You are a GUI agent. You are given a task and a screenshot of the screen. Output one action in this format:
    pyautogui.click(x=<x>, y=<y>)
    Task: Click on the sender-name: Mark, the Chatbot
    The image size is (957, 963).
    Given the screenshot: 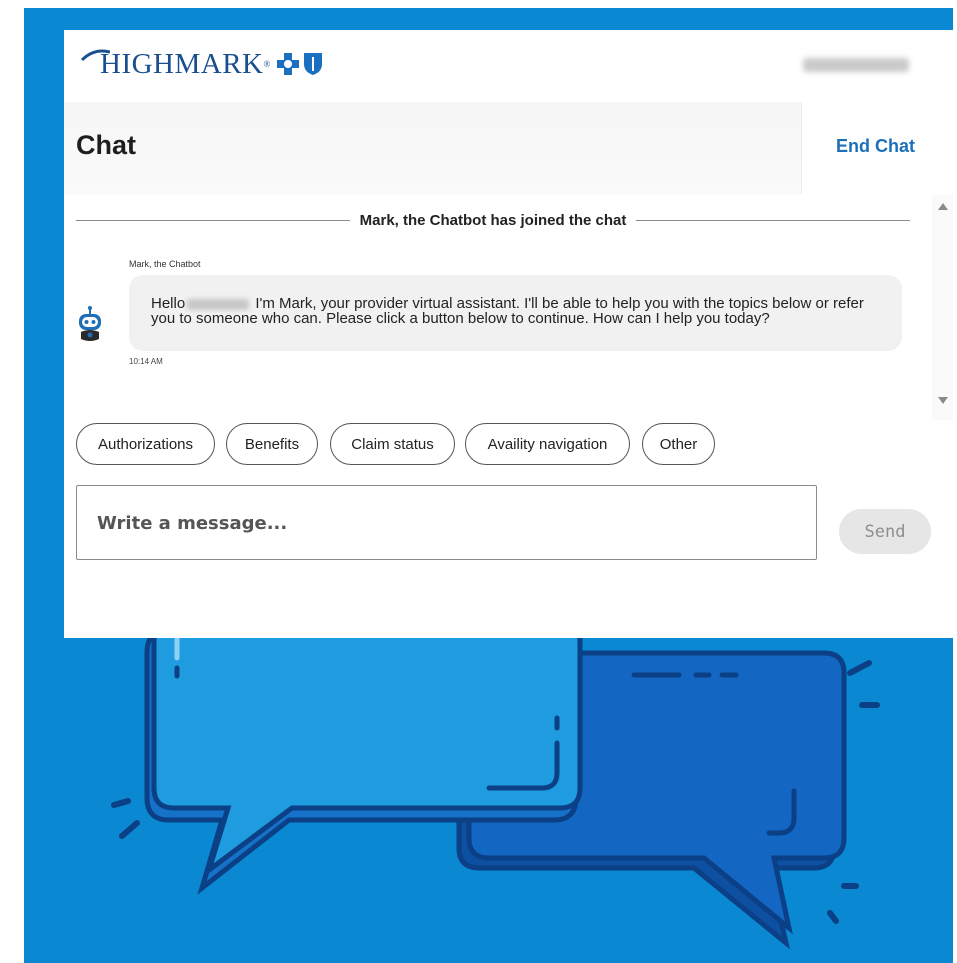 What is the action you would take?
    pyautogui.click(x=165, y=264)
    